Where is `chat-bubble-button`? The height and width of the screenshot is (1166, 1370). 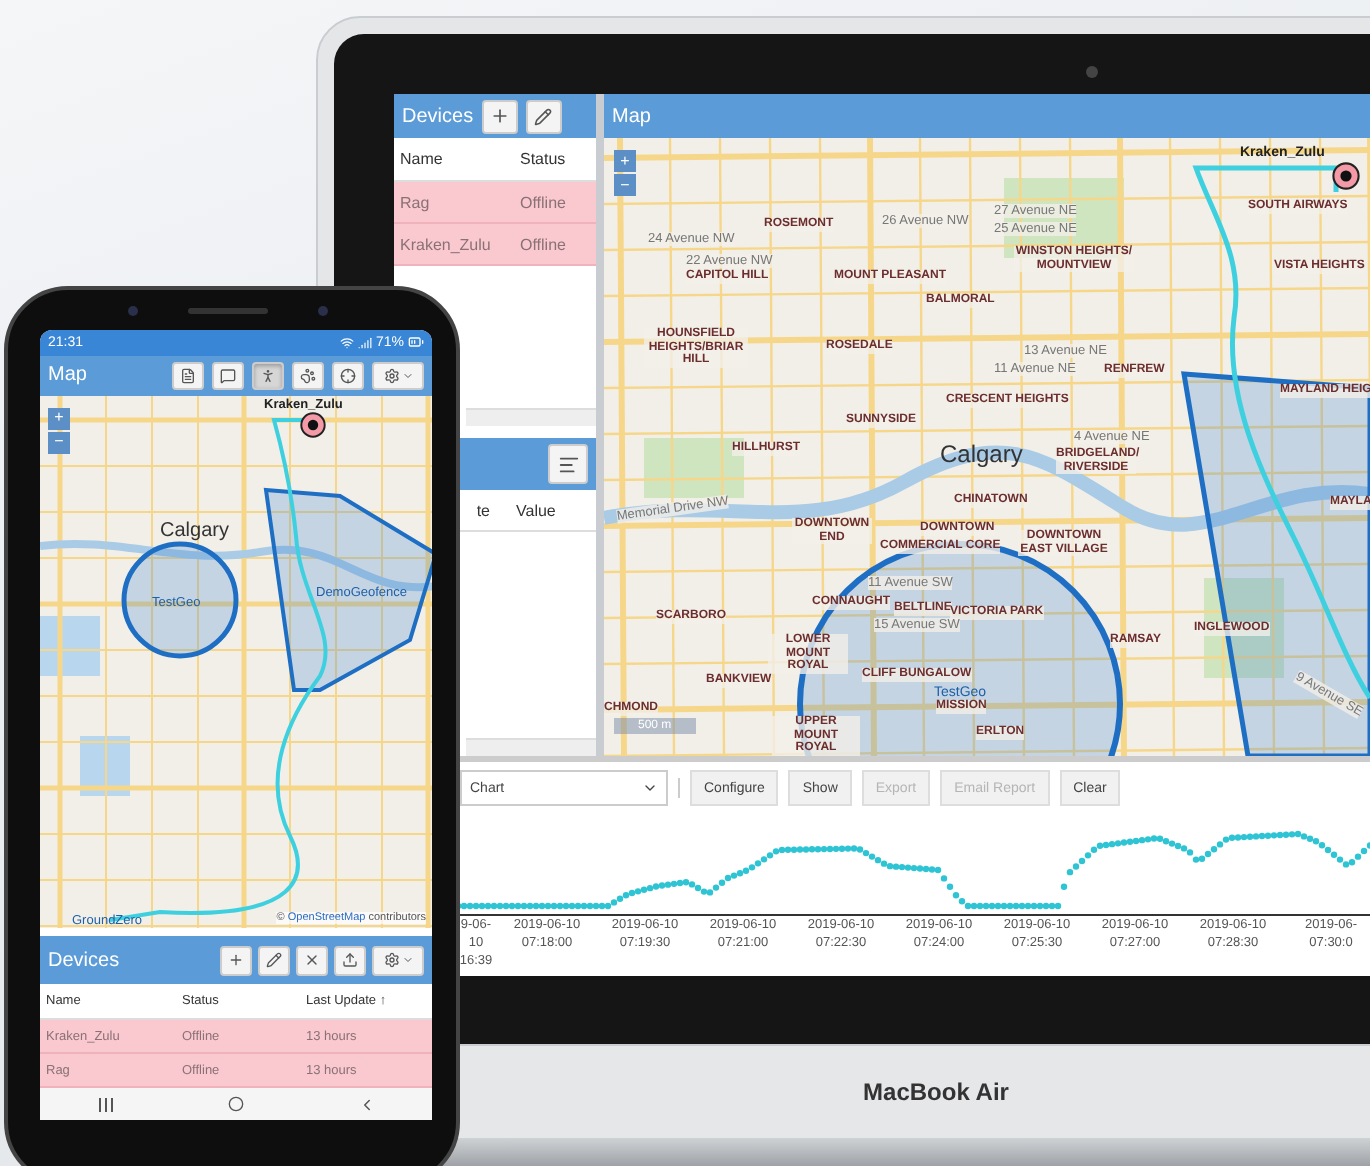
chat-bubble-button is located at coordinates (228, 375).